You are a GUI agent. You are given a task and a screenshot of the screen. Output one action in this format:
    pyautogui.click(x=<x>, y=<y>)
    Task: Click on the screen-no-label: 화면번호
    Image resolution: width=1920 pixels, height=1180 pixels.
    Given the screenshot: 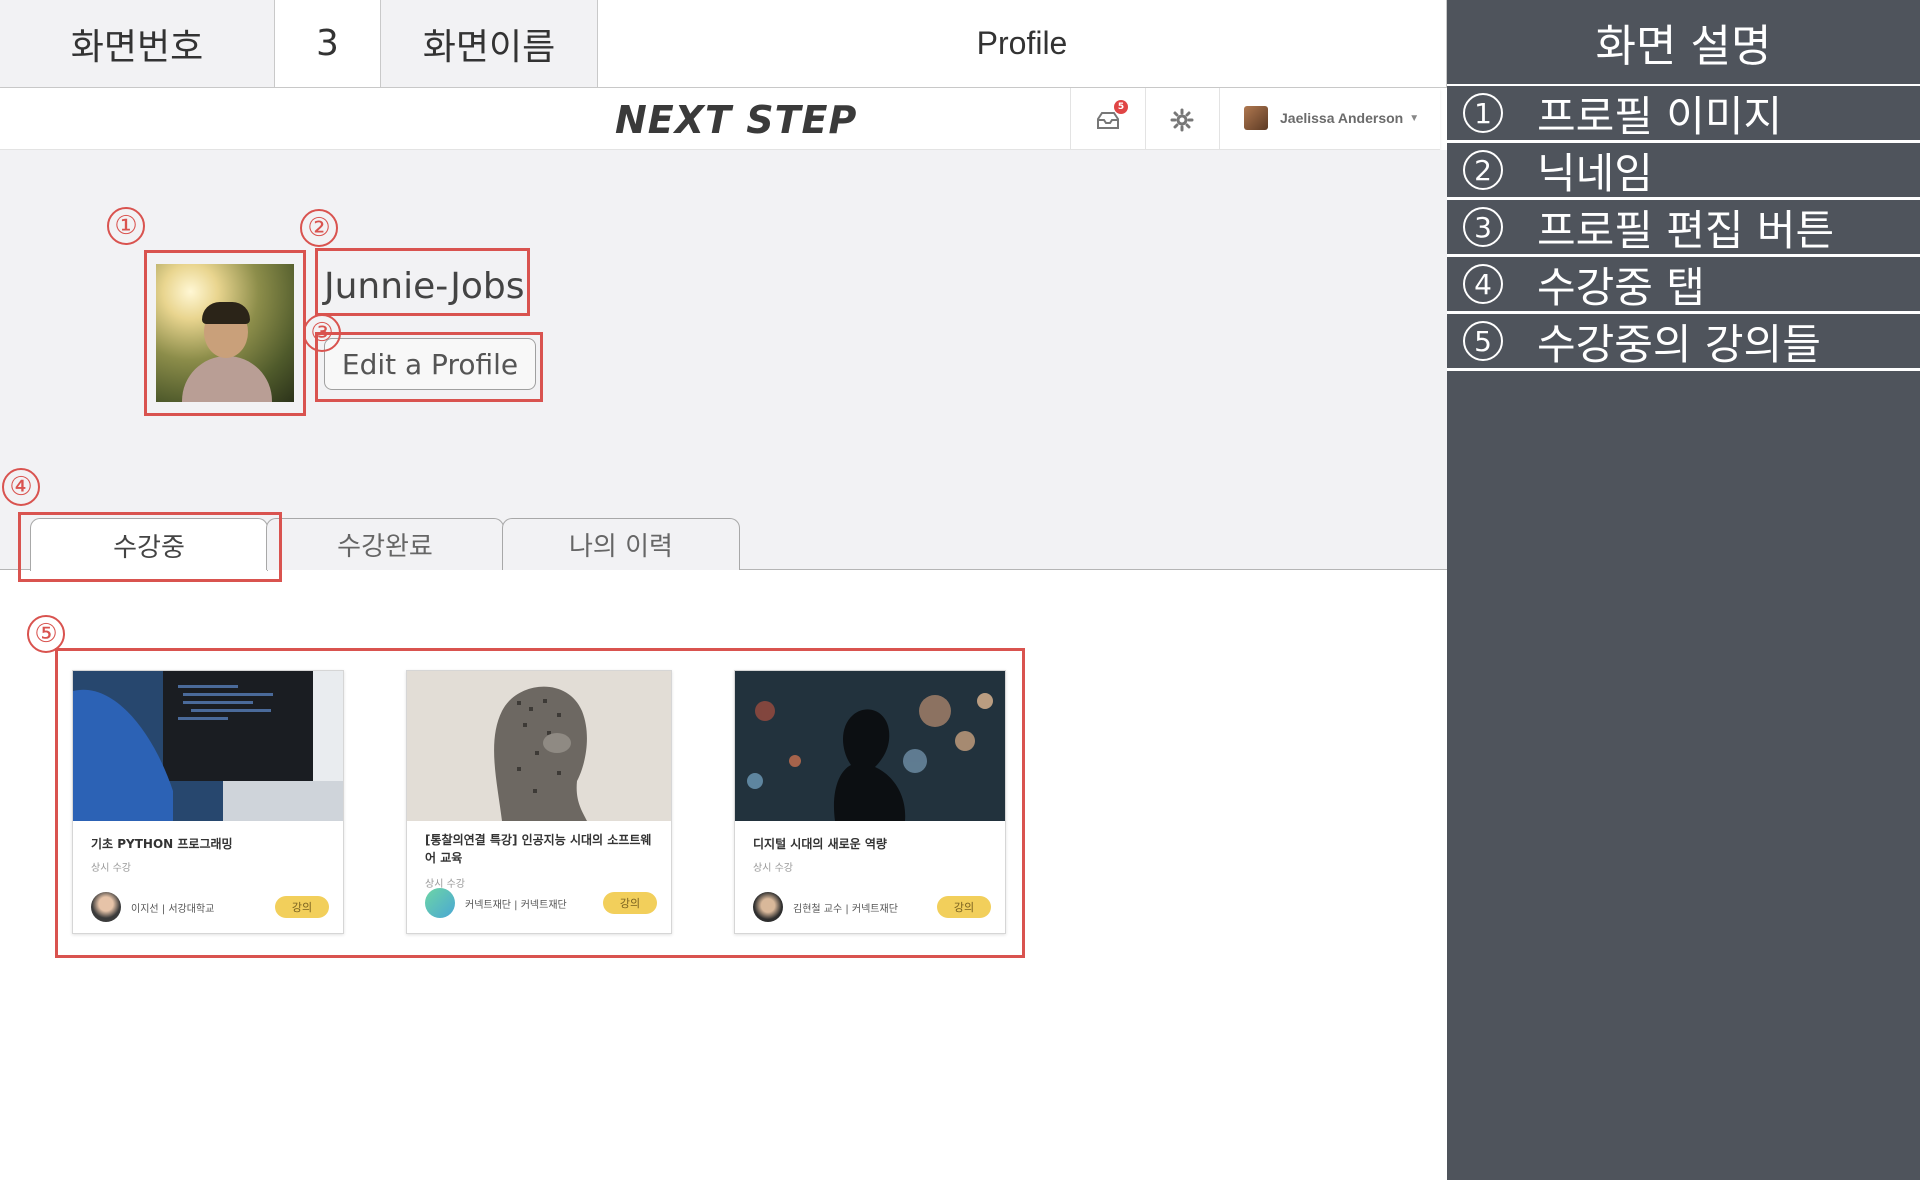 What is the action you would take?
    pyautogui.click(x=137, y=43)
    